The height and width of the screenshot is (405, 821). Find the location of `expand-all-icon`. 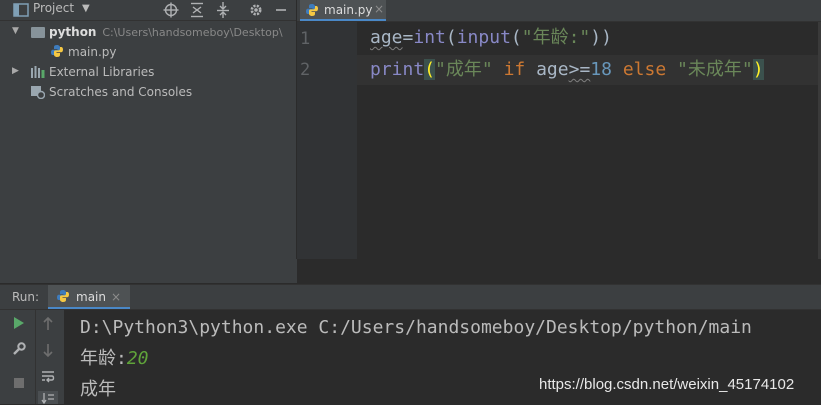

expand-all-icon is located at coordinates (197, 10).